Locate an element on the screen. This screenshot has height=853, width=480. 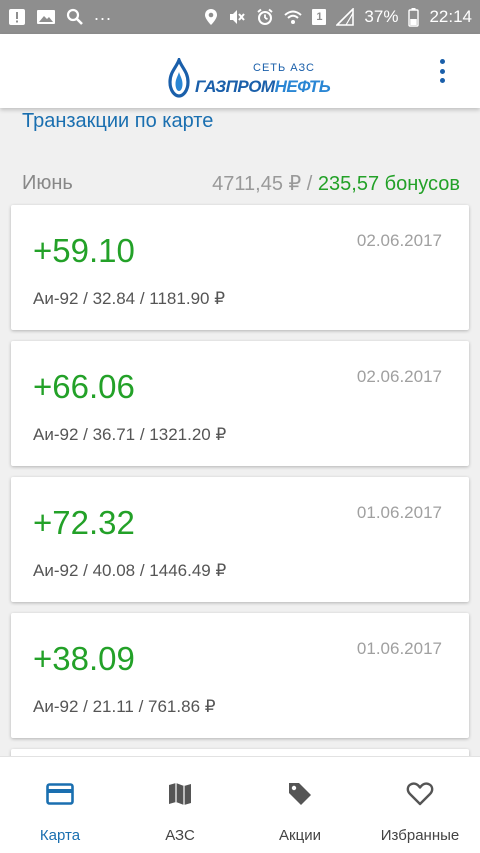
logo-subtitle: СЕТЬ АЗС is located at coordinates (284, 68).